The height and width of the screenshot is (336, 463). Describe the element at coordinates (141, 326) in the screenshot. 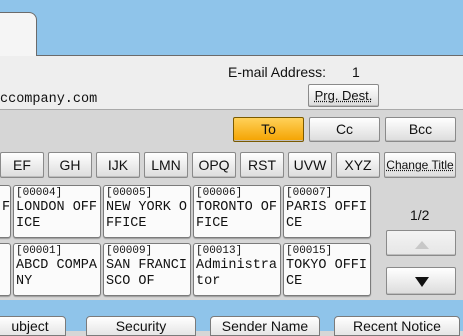

I see `tab-security: Security` at that location.